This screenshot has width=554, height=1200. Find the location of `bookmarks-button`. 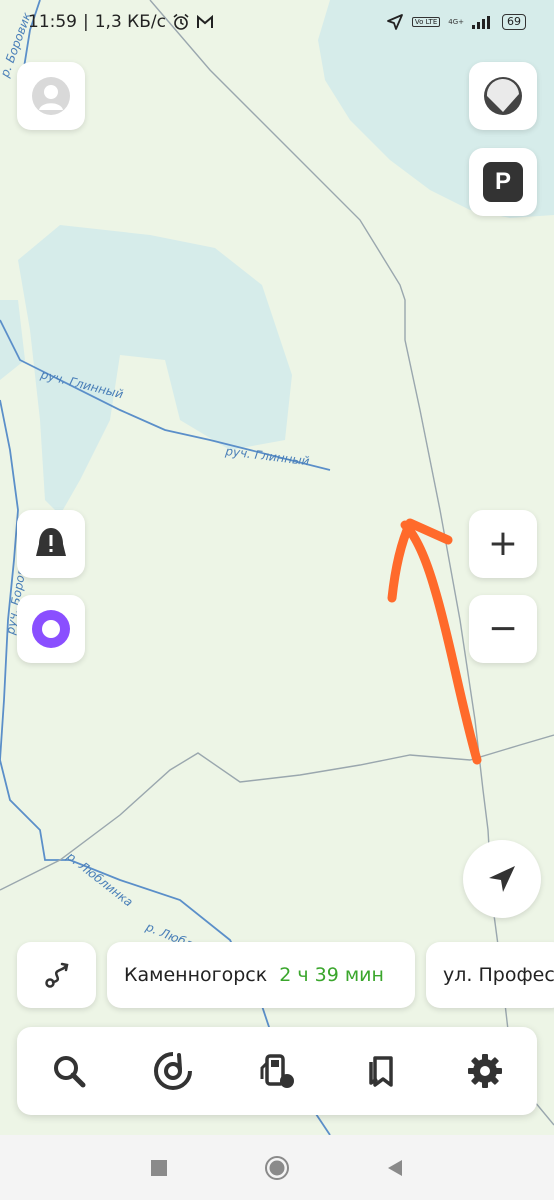

bookmarks-button is located at coordinates (381, 1071).